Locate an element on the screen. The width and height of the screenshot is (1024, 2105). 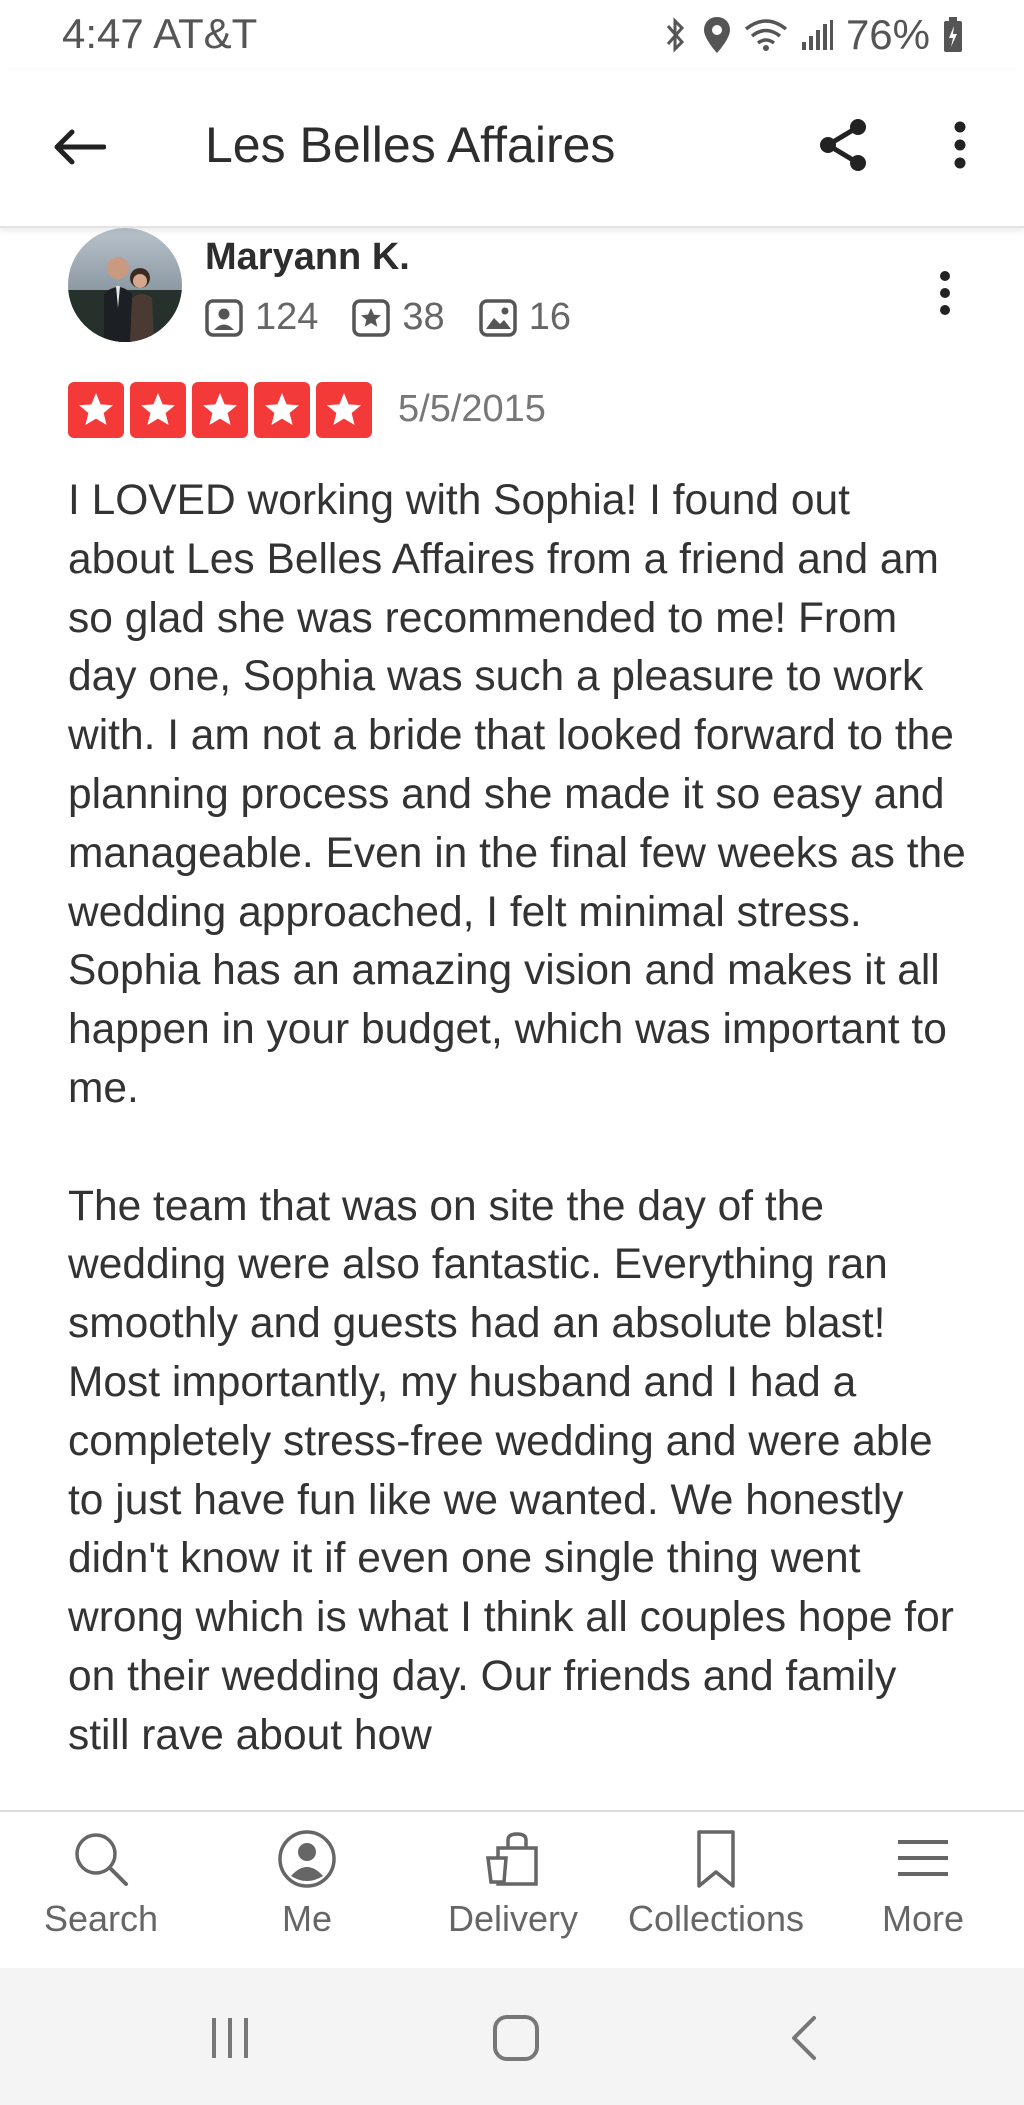
reviewer-name: Maryann K. is located at coordinates (307, 257).